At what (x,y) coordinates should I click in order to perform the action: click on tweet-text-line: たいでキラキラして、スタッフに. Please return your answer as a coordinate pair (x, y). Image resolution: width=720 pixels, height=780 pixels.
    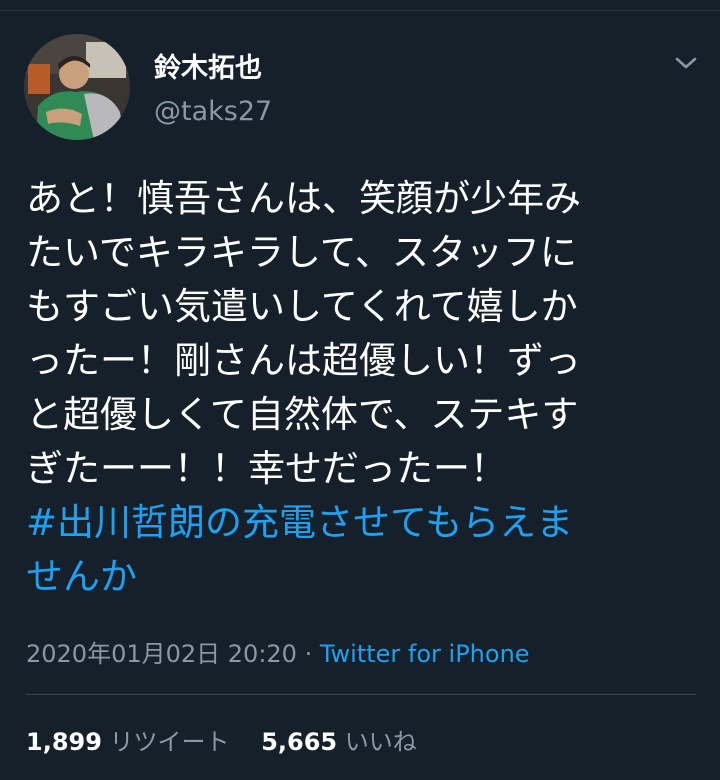
    Looking at the image, I should click on (301, 252).